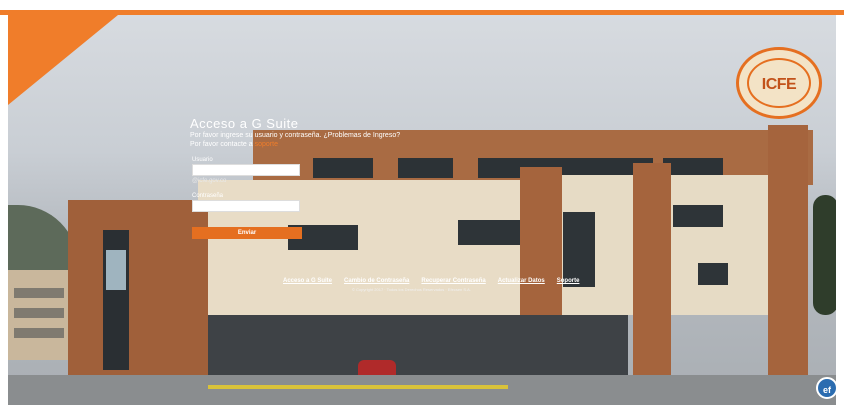 The image size is (844, 405). I want to click on ground, so click(422, 390).